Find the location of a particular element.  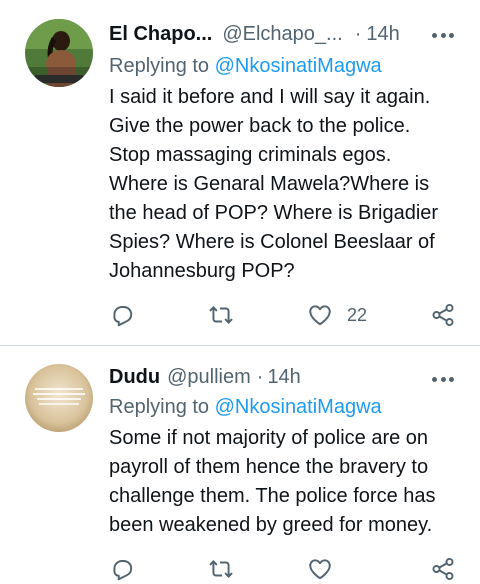

tweet-text-line: Johannesburg POP? is located at coordinates (202, 271).